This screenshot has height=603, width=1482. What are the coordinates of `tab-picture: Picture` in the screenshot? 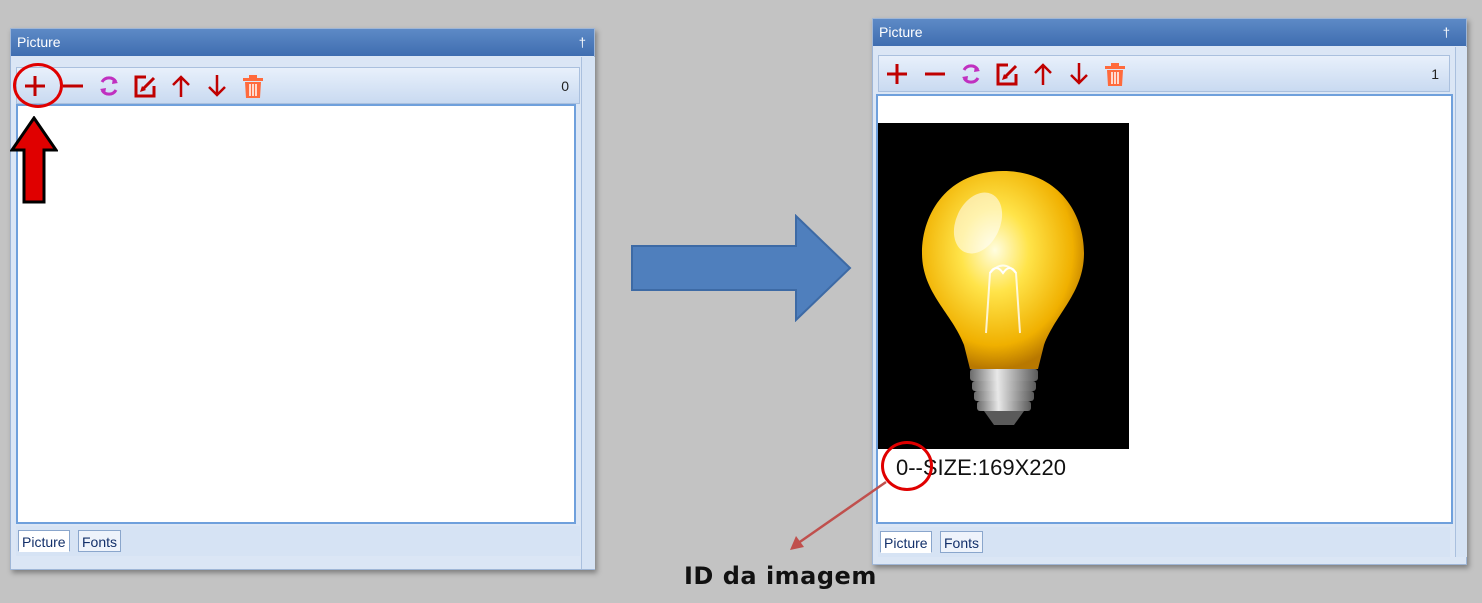 It's located at (44, 541).